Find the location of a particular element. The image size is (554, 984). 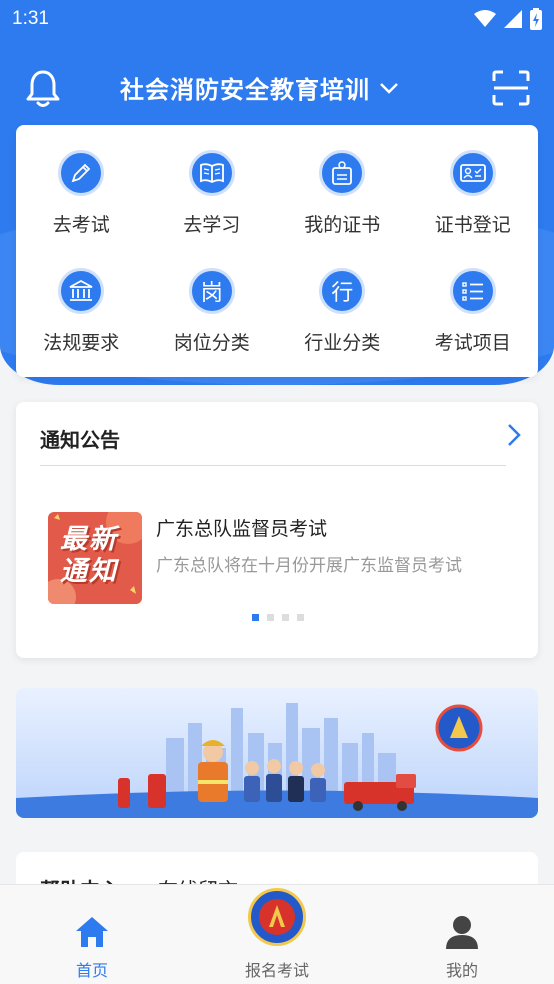

tab-label: 我的 is located at coordinates (461, 970).